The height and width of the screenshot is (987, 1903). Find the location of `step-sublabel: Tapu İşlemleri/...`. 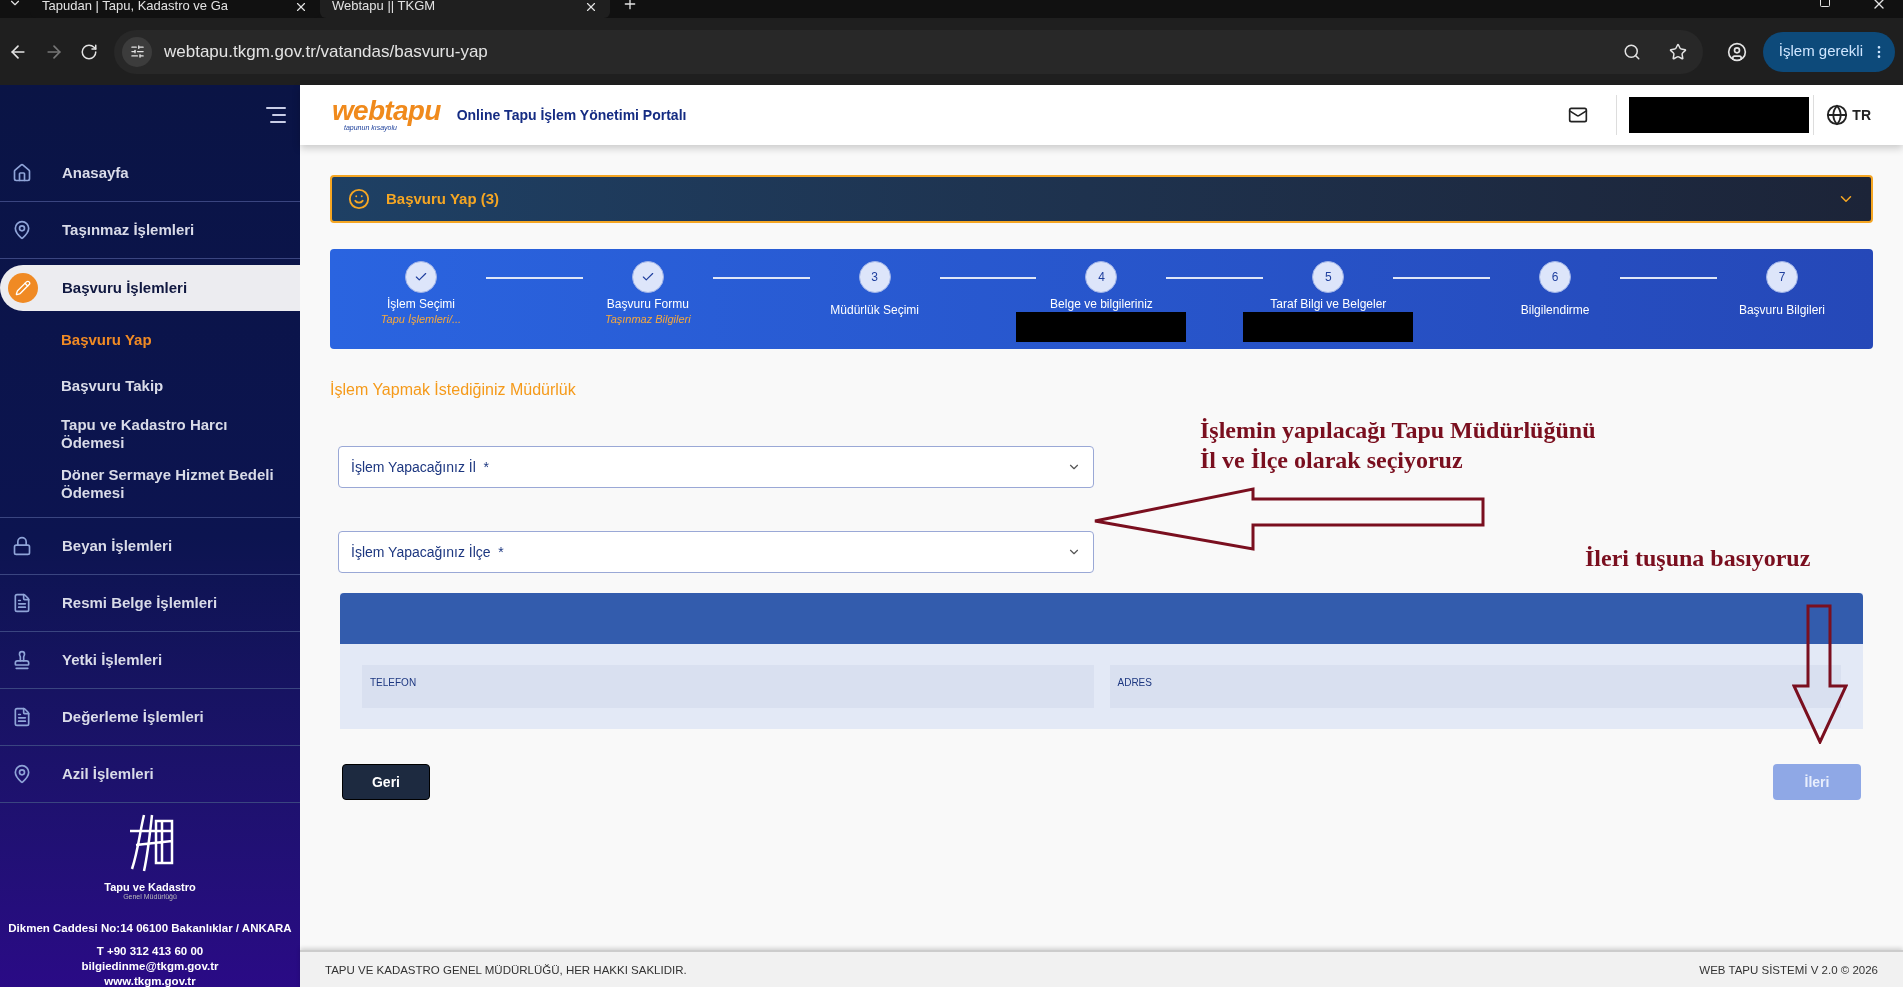

step-sublabel: Tapu İşlemleri/... is located at coordinates (421, 319).